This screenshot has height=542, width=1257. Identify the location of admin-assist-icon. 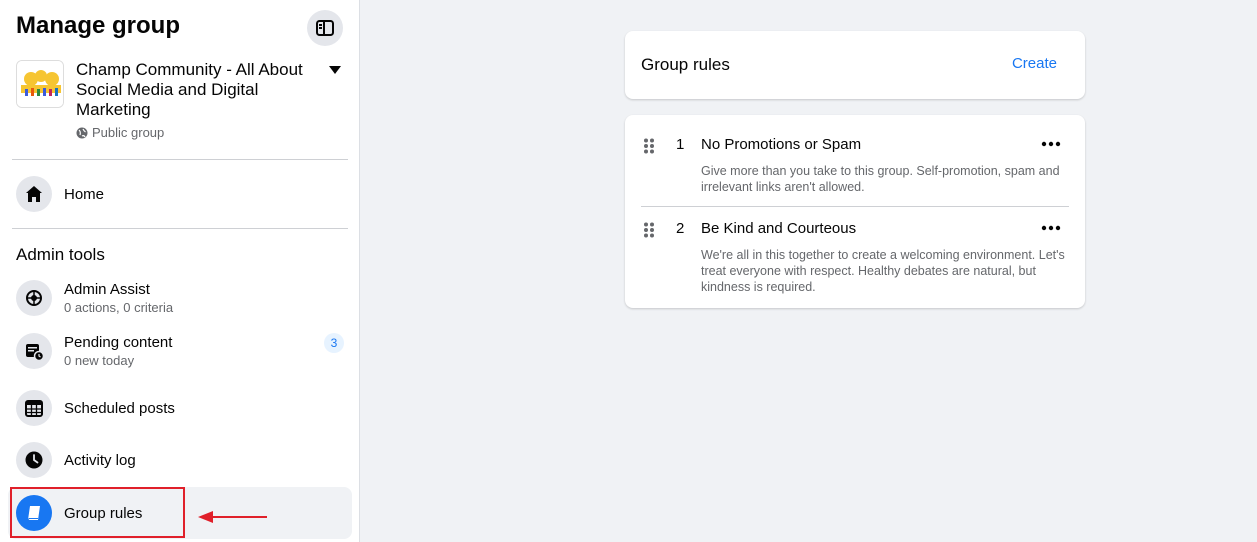
(34, 298).